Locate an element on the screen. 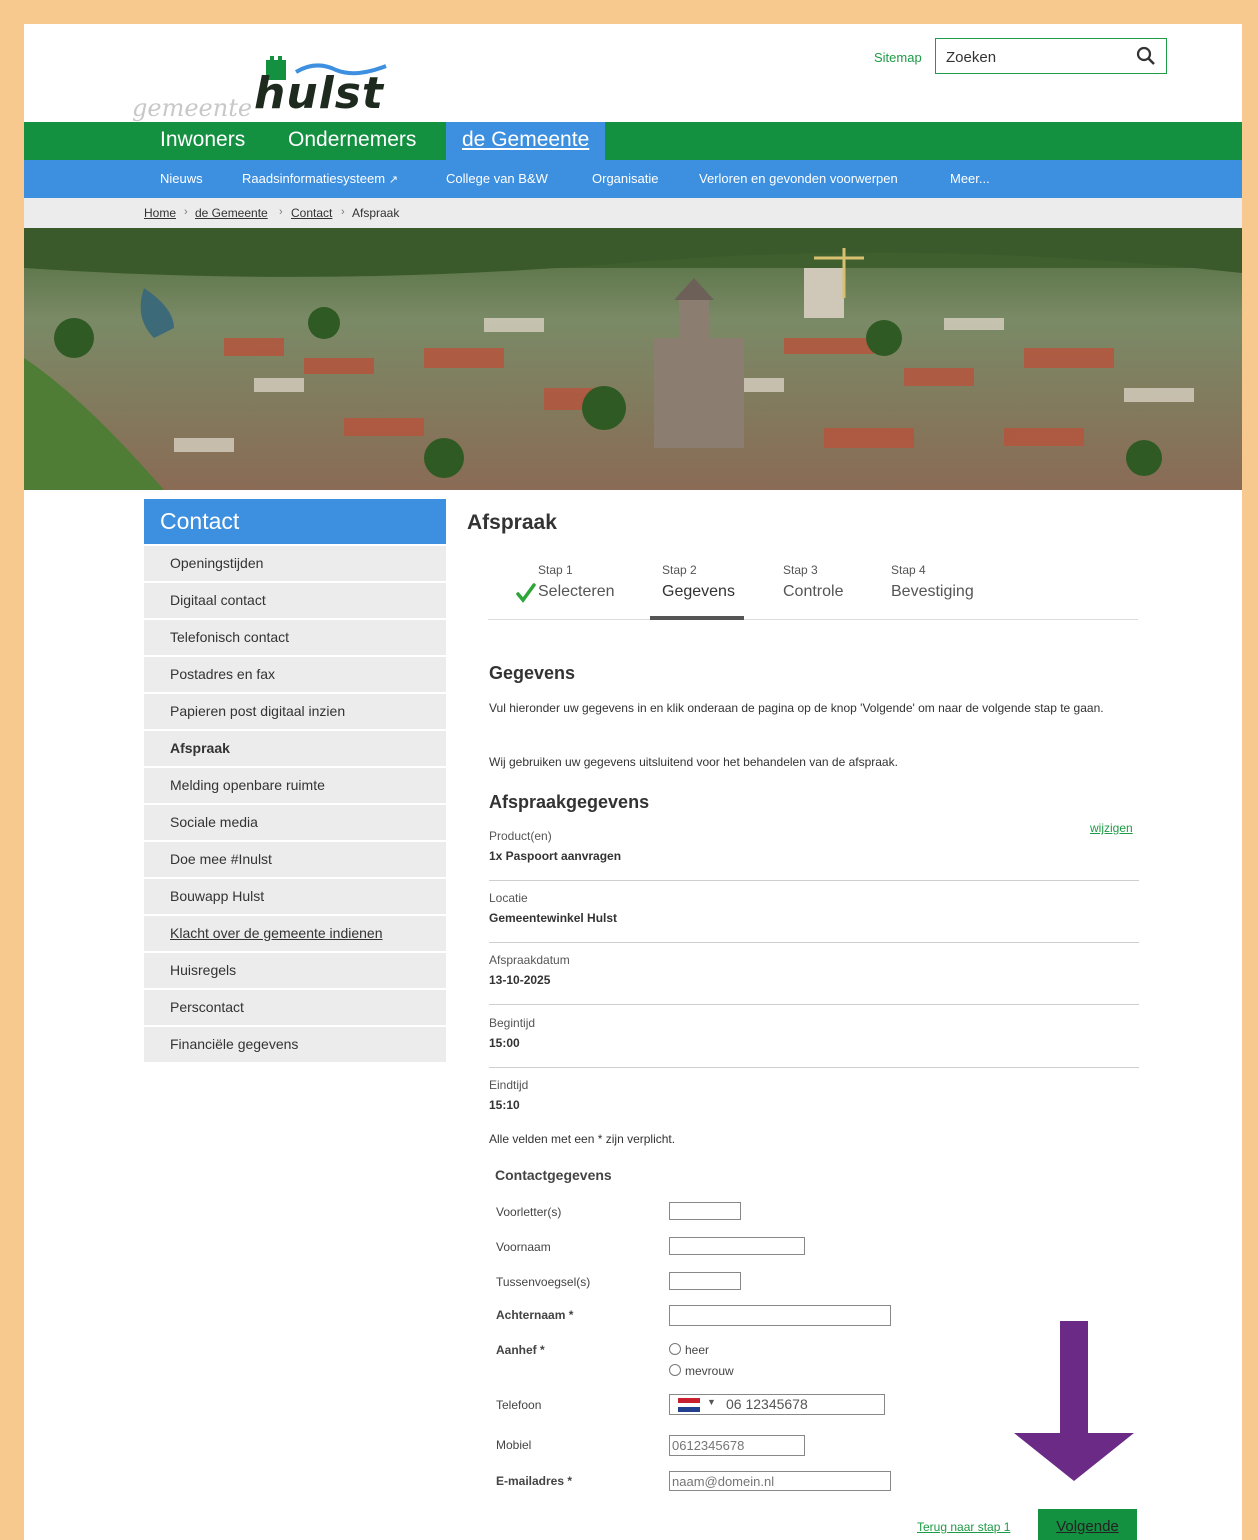 The height and width of the screenshot is (1540, 1258). back-link: Terug naar stap 1 is located at coordinates (963, 1527).